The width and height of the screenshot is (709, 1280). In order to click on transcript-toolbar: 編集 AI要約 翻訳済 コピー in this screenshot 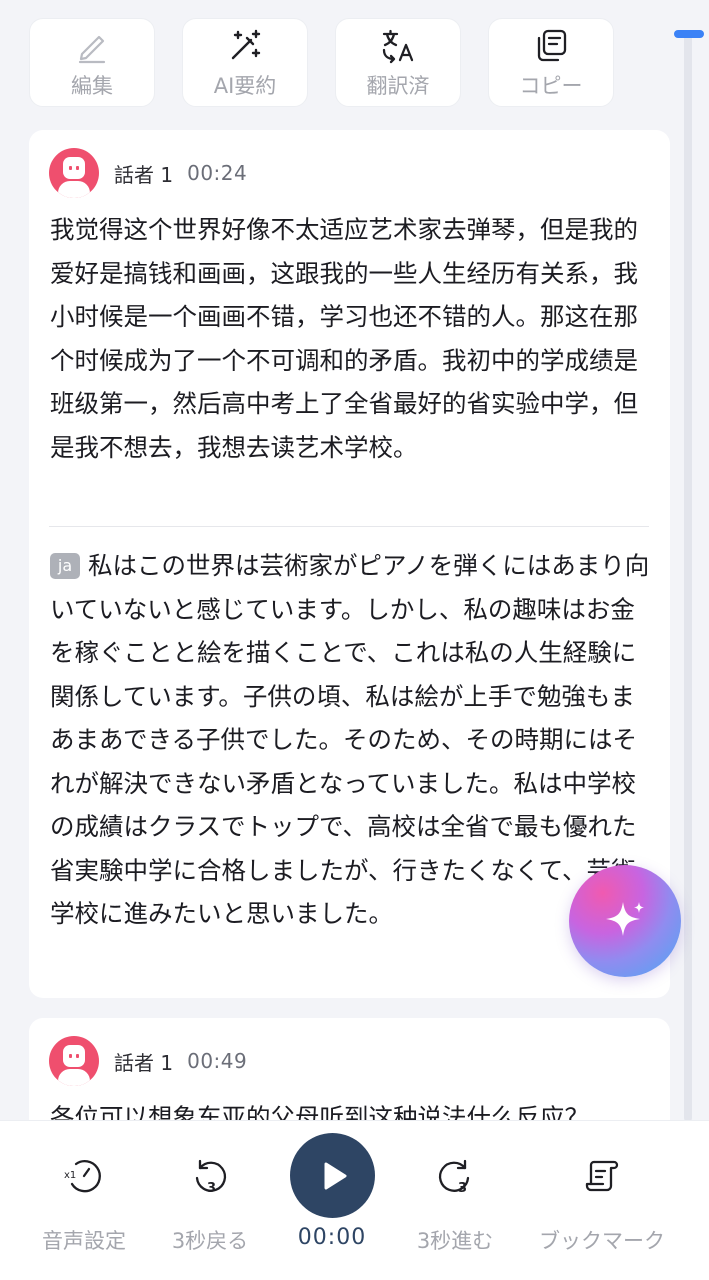, I will do `click(321, 62)`.